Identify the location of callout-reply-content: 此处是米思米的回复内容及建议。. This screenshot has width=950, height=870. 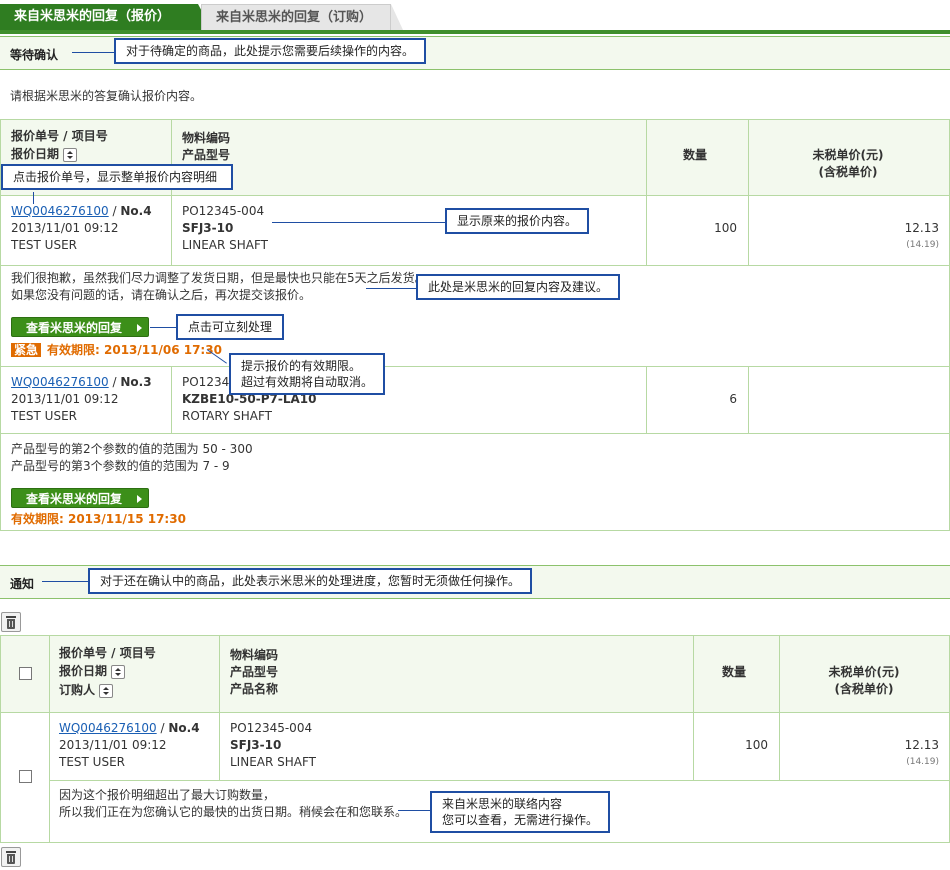
(518, 287).